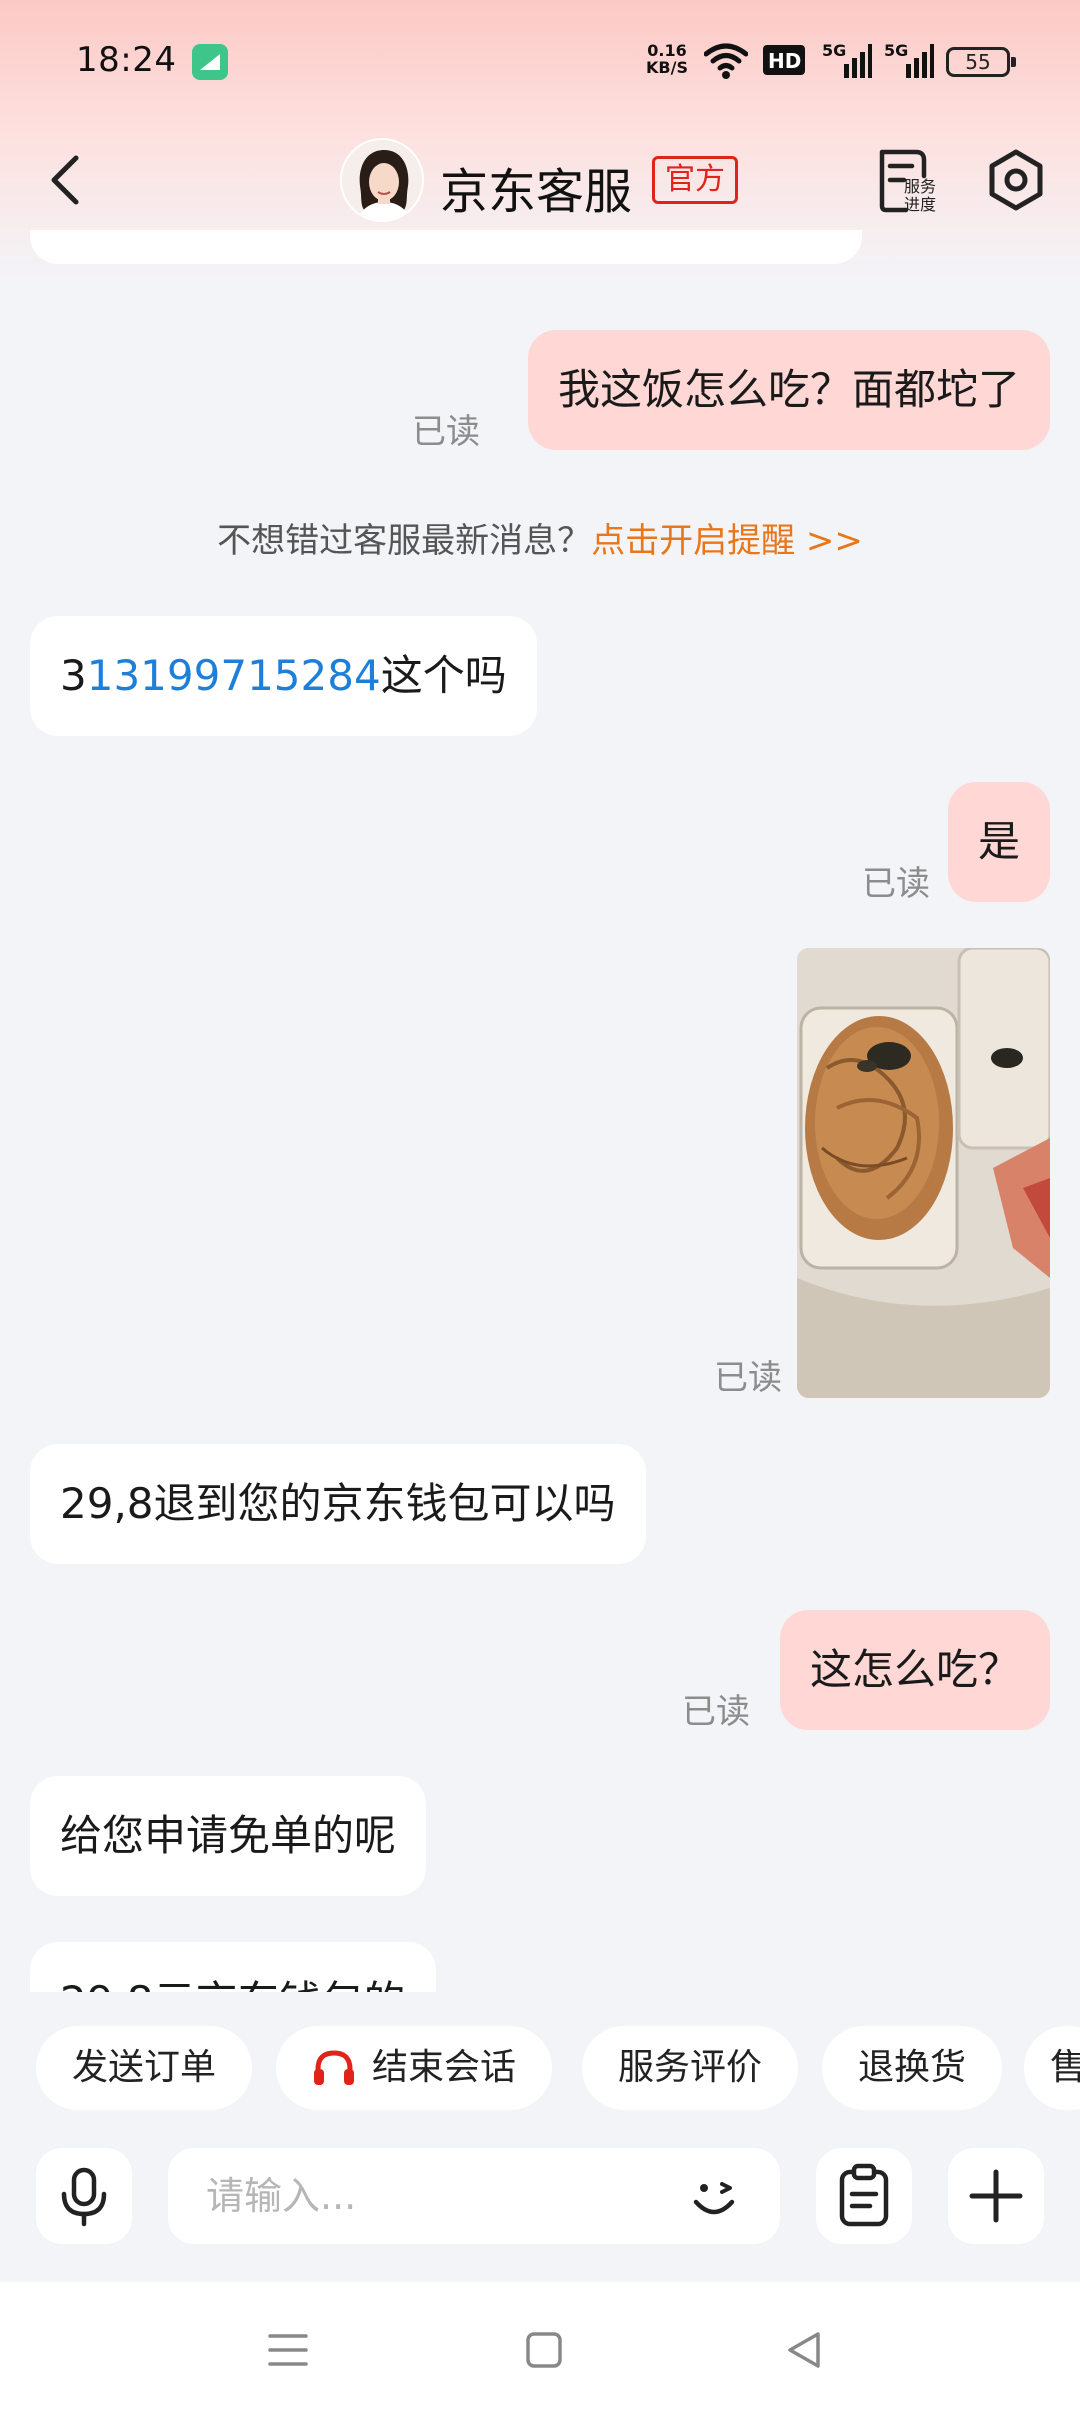 The width and height of the screenshot is (1080, 2412). Describe the element at coordinates (909, 59) in the screenshot. I see `signal-5g-2-icon: 5G` at that location.